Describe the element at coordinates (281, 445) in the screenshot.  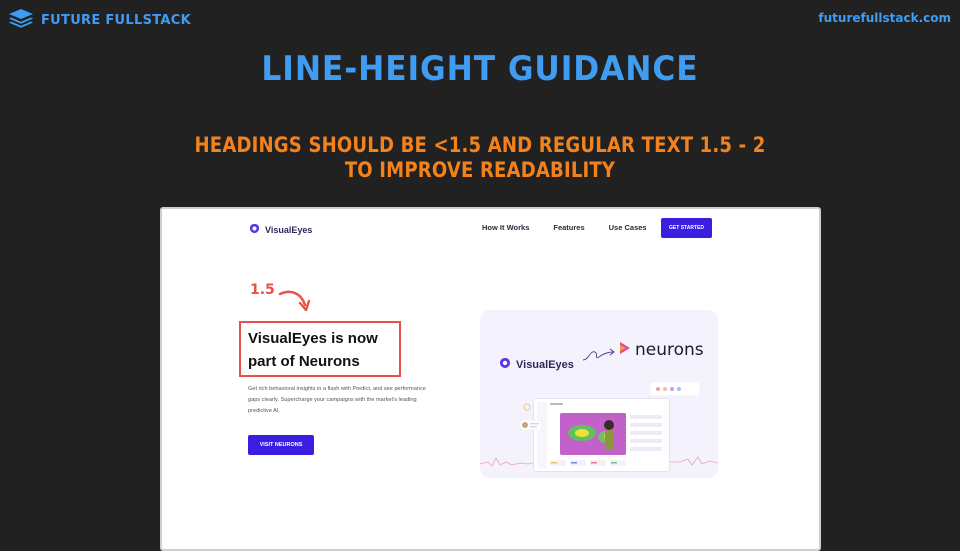
I see `visit-neurons-button: VISIT NEURONS` at that location.